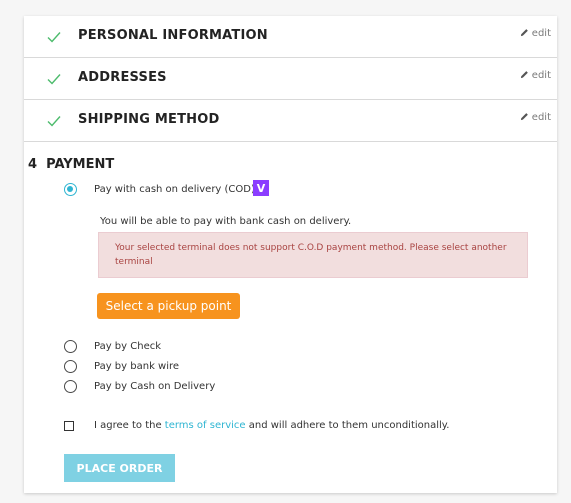  What do you see at coordinates (349, 425) in the screenshot?
I see `terms-suffix: and will adhere to them unconditionally.` at bounding box center [349, 425].